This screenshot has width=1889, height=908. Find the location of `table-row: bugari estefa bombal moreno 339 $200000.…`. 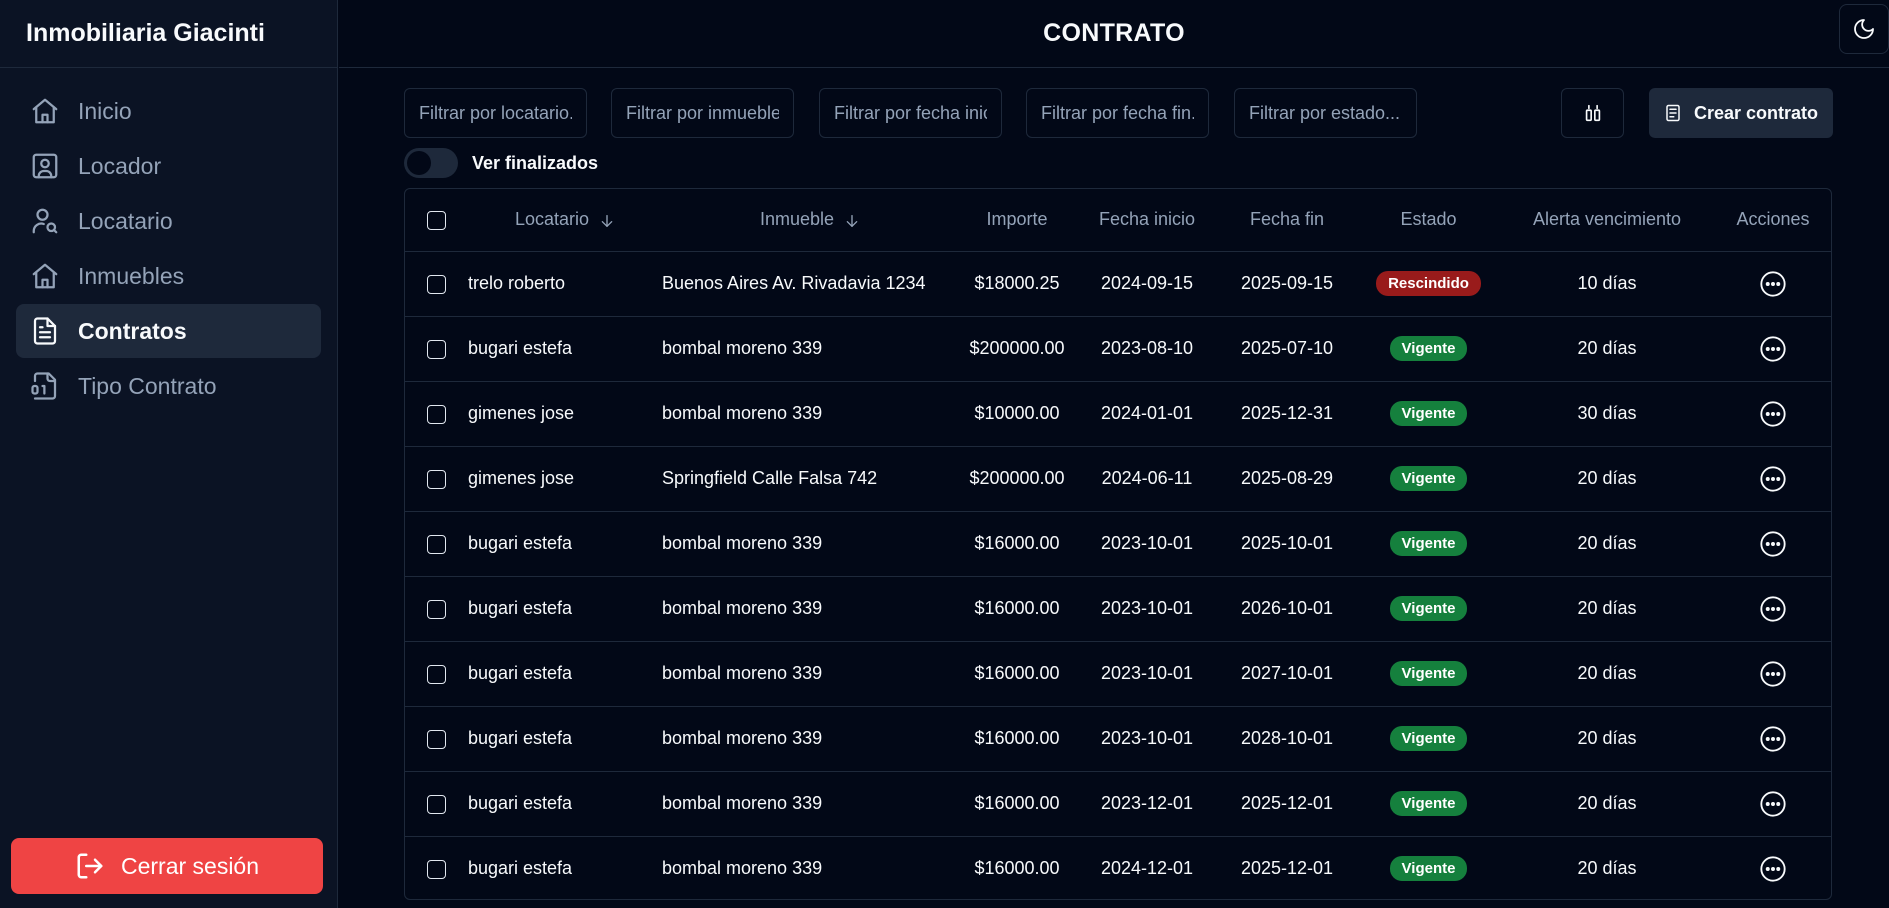

table-row: bugari estefa bombal moreno 339 $200000.… is located at coordinates (1118, 349).